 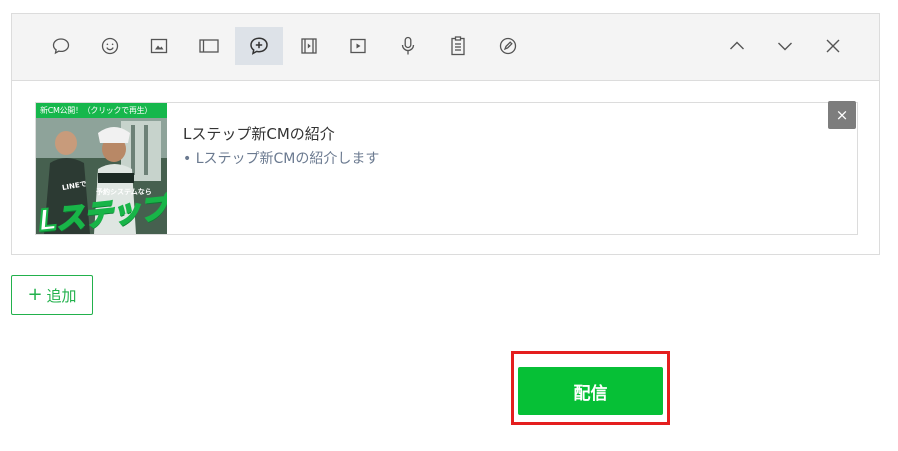 What do you see at coordinates (35, 294) in the screenshot?
I see `plus-icon: +` at bounding box center [35, 294].